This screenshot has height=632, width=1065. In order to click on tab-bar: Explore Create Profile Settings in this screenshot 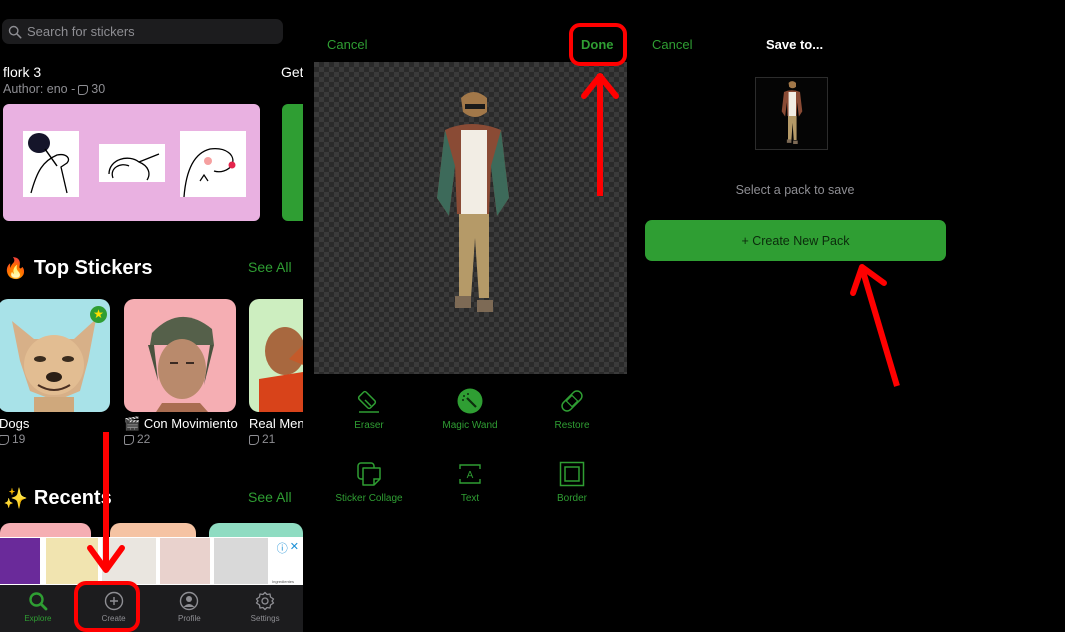, I will do `click(151, 608)`.